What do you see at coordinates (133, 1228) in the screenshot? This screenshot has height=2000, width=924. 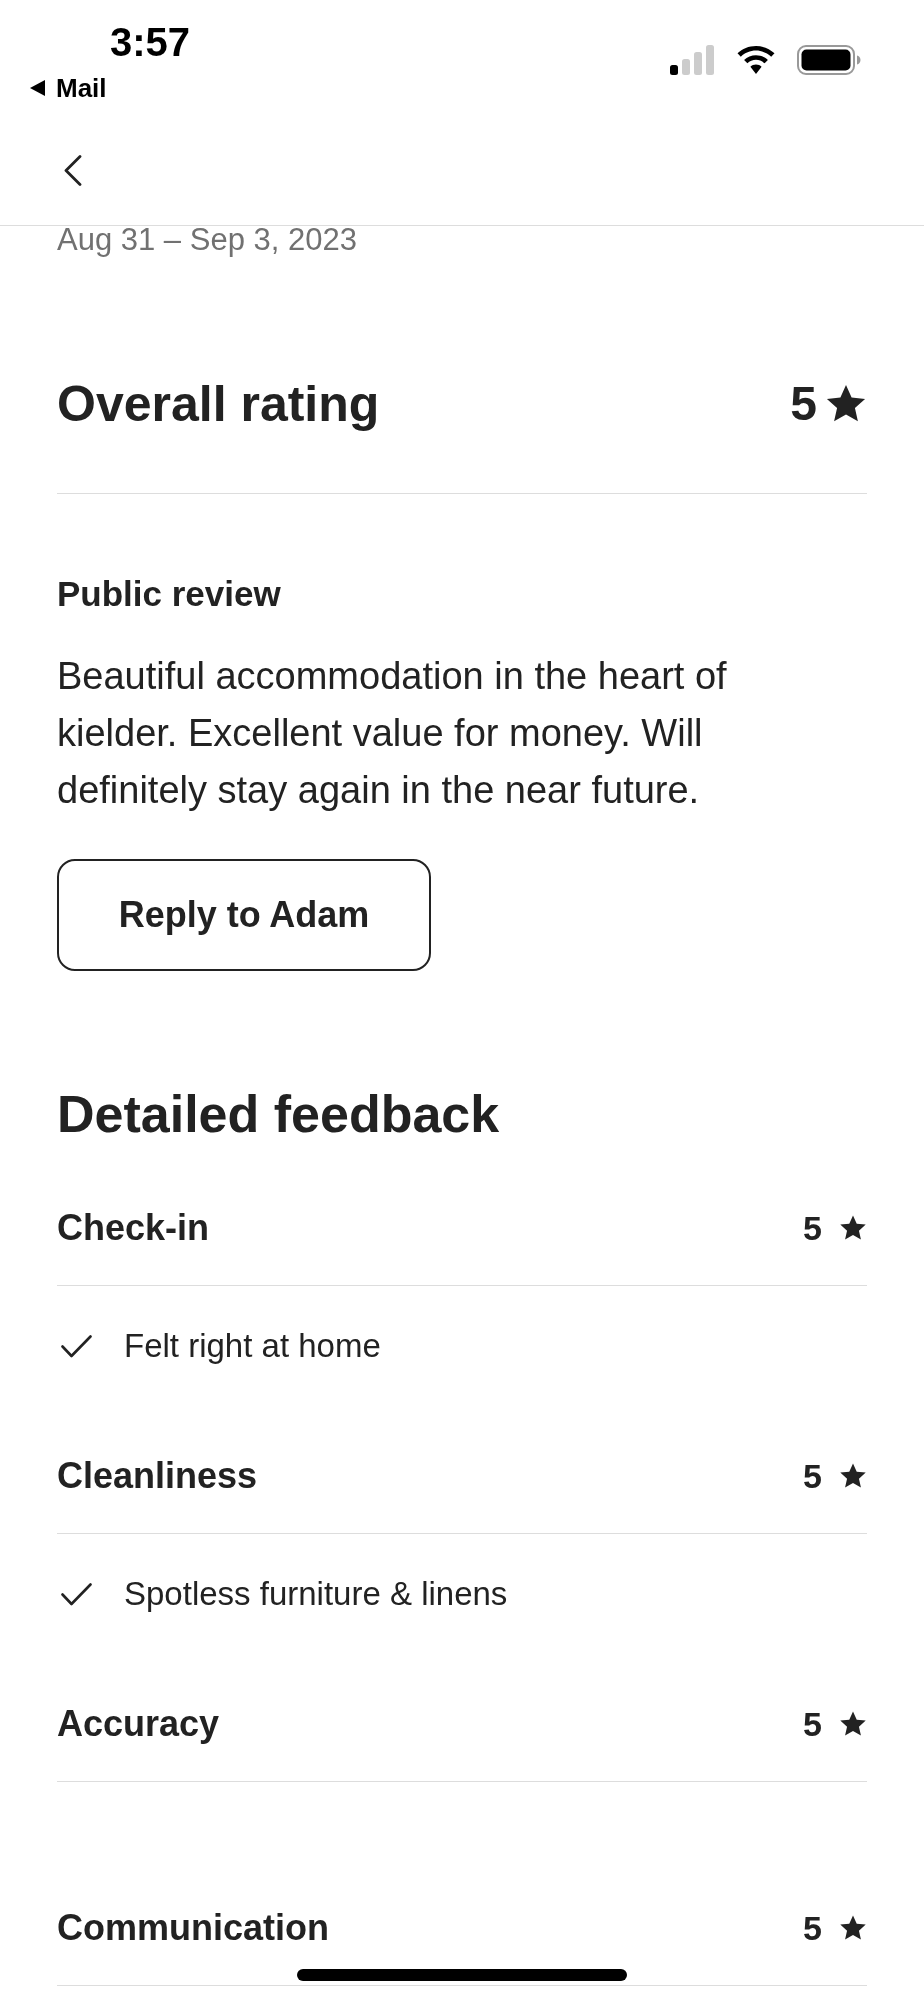 I see `category-name: Check-in` at bounding box center [133, 1228].